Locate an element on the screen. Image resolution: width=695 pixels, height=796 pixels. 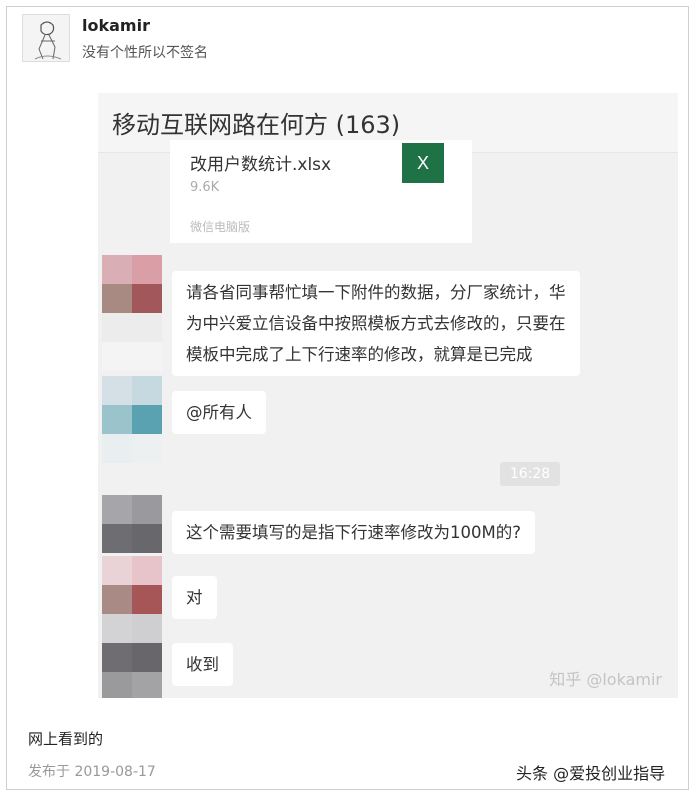
message-line: 为中兴爱立信设备中按照模板方式去修改的，只要在 is located at coordinates (376, 323).